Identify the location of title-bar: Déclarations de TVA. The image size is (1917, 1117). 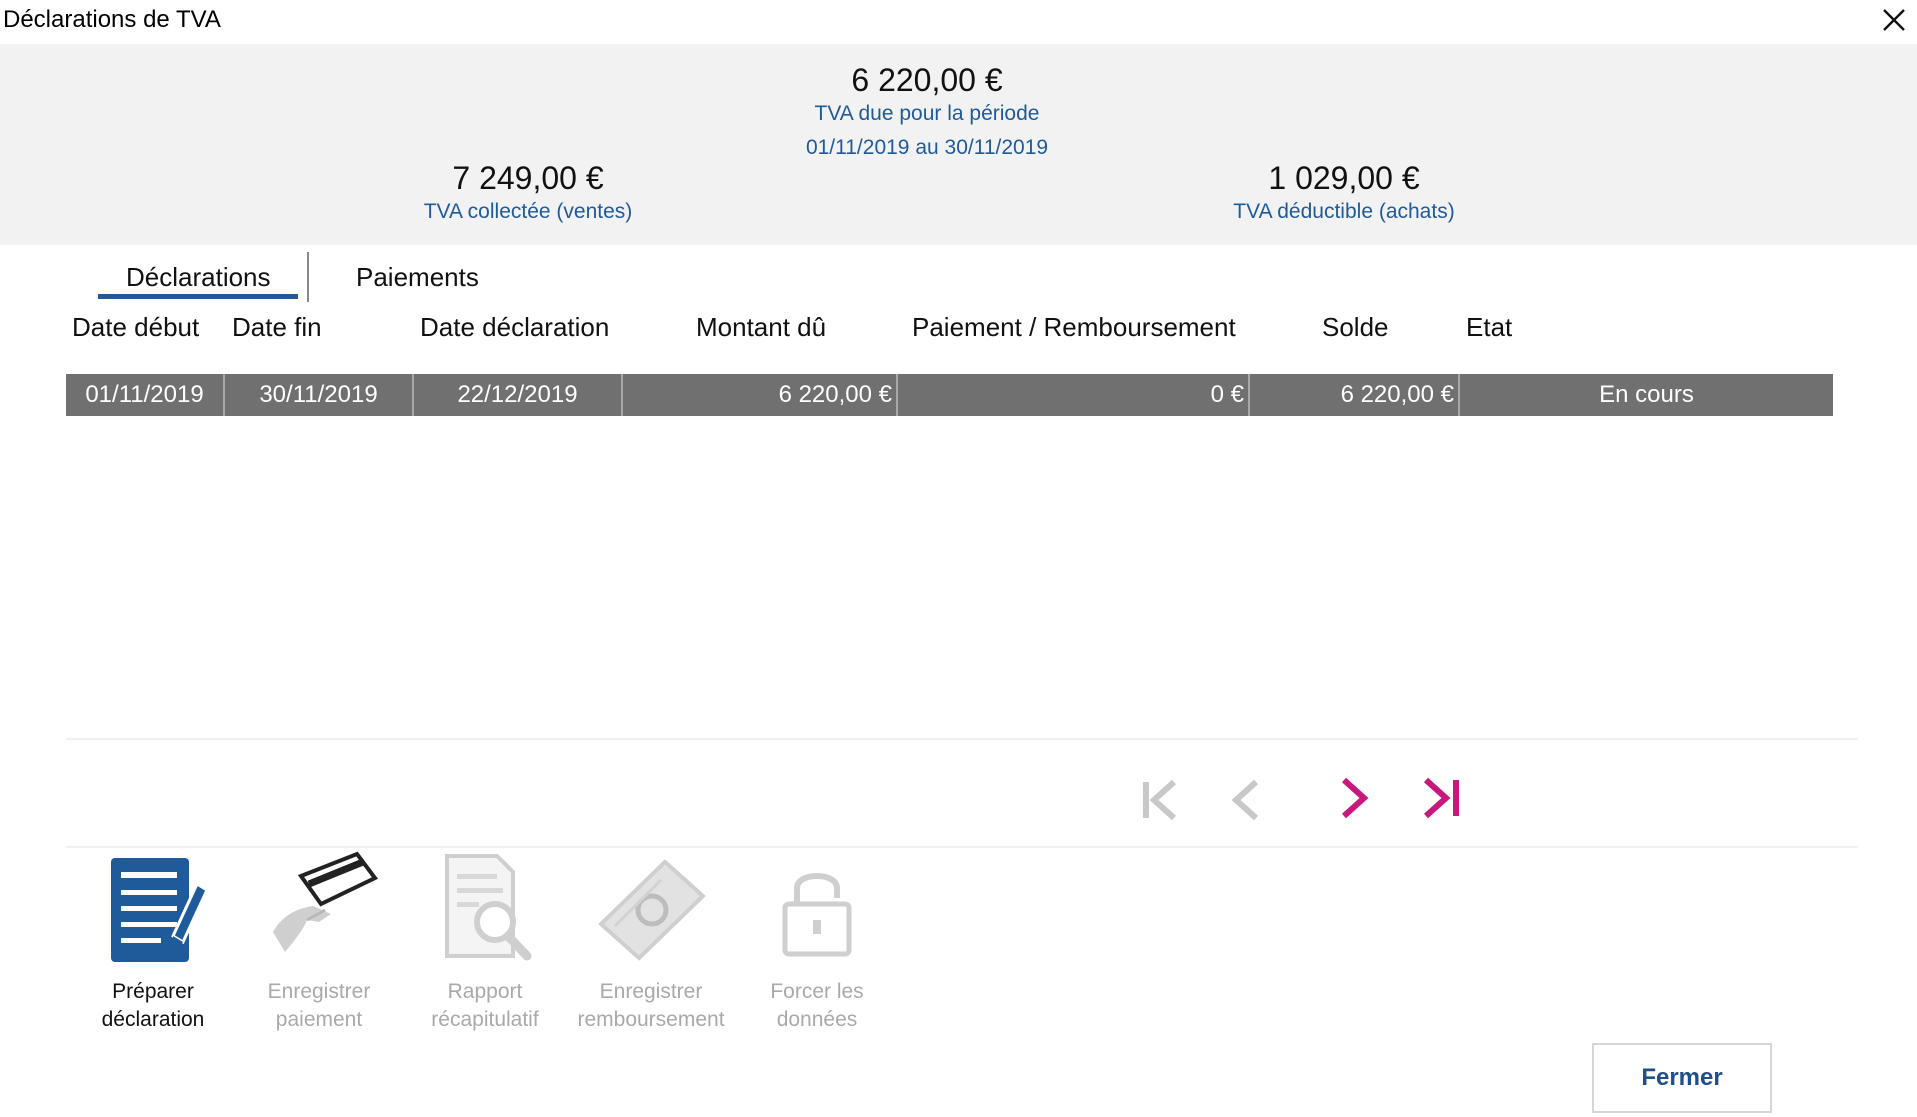
(958, 22).